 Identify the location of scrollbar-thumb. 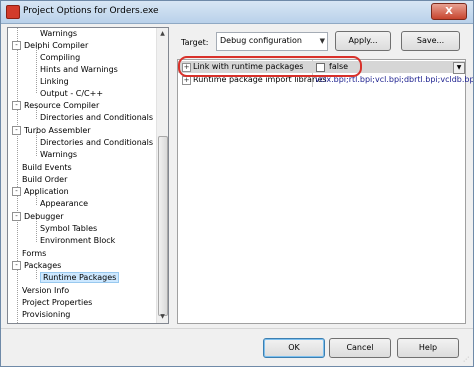
(163, 226).